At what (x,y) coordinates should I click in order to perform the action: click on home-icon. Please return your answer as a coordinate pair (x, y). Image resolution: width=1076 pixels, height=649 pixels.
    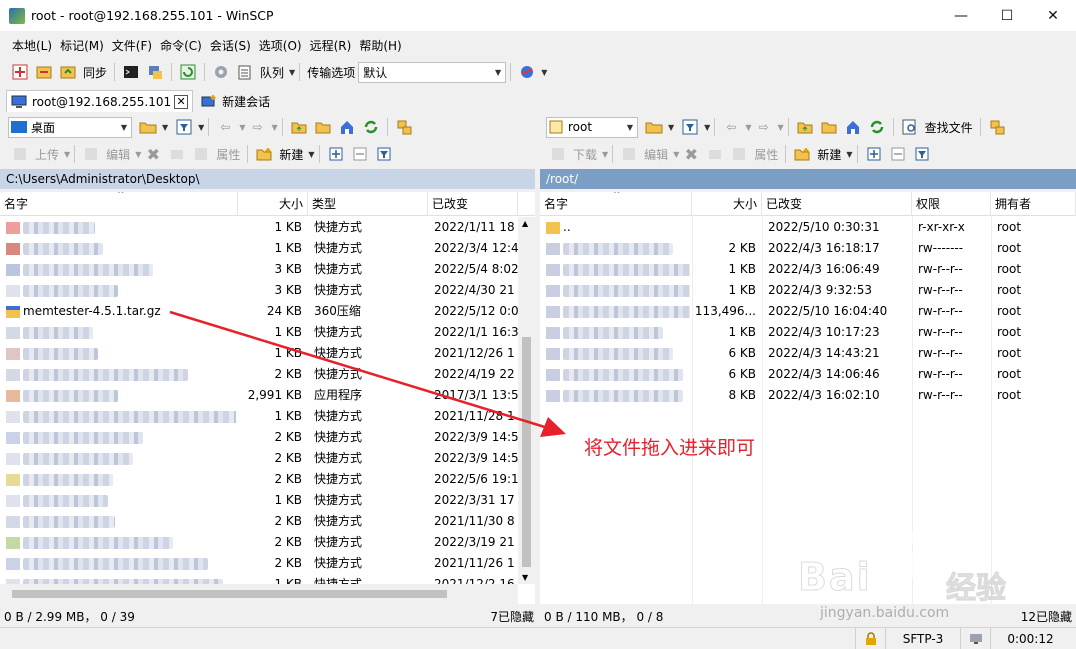
    Looking at the image, I should click on (853, 127).